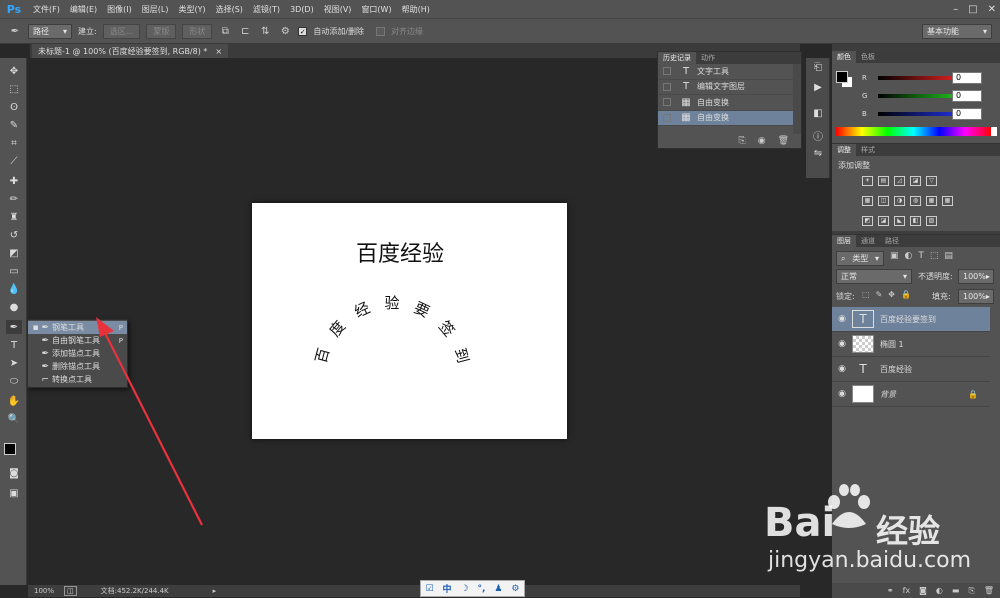  I want to click on layer-row: ◉ 背景 🔒, so click(911, 394).